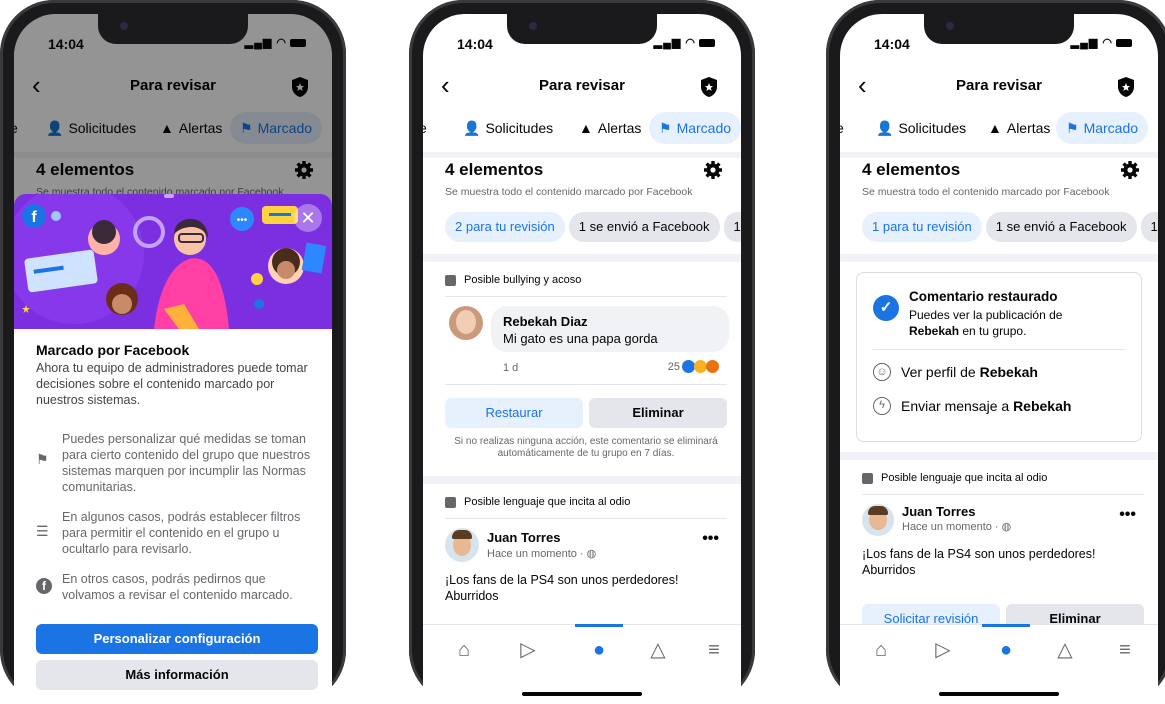 This screenshot has height=704, width=1165. Describe the element at coordinates (693, 366) in the screenshot. I see `reactions: 25` at that location.